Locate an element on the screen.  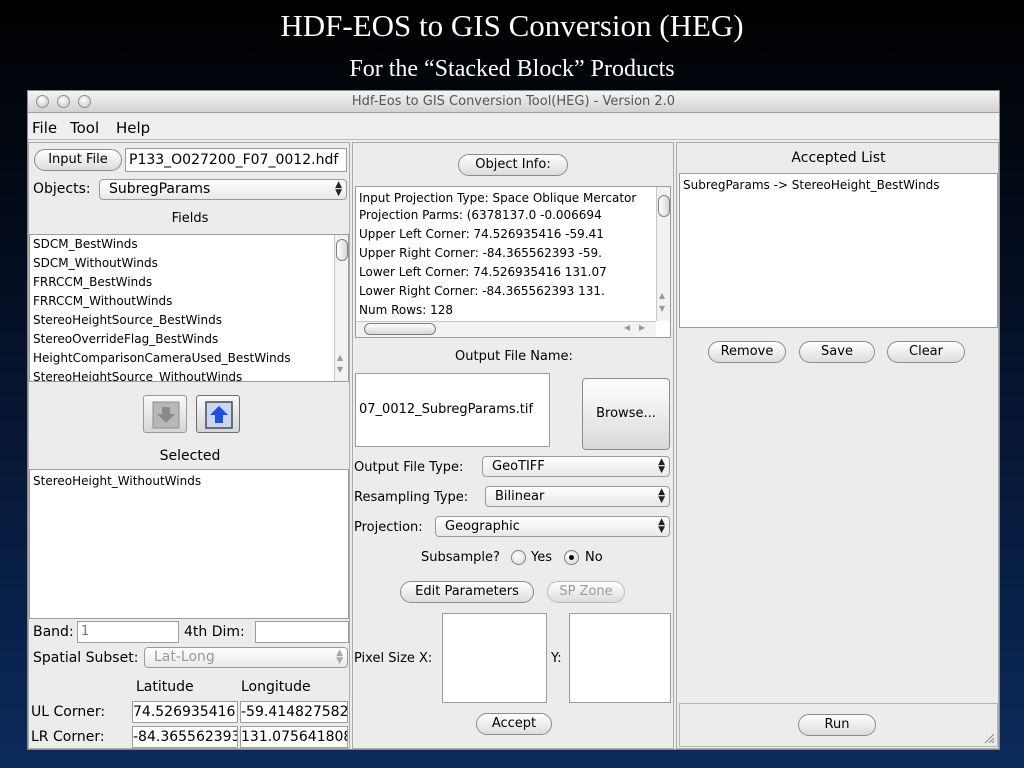
list-item: FRRCCM_WithoutWinds is located at coordinates (189, 301).